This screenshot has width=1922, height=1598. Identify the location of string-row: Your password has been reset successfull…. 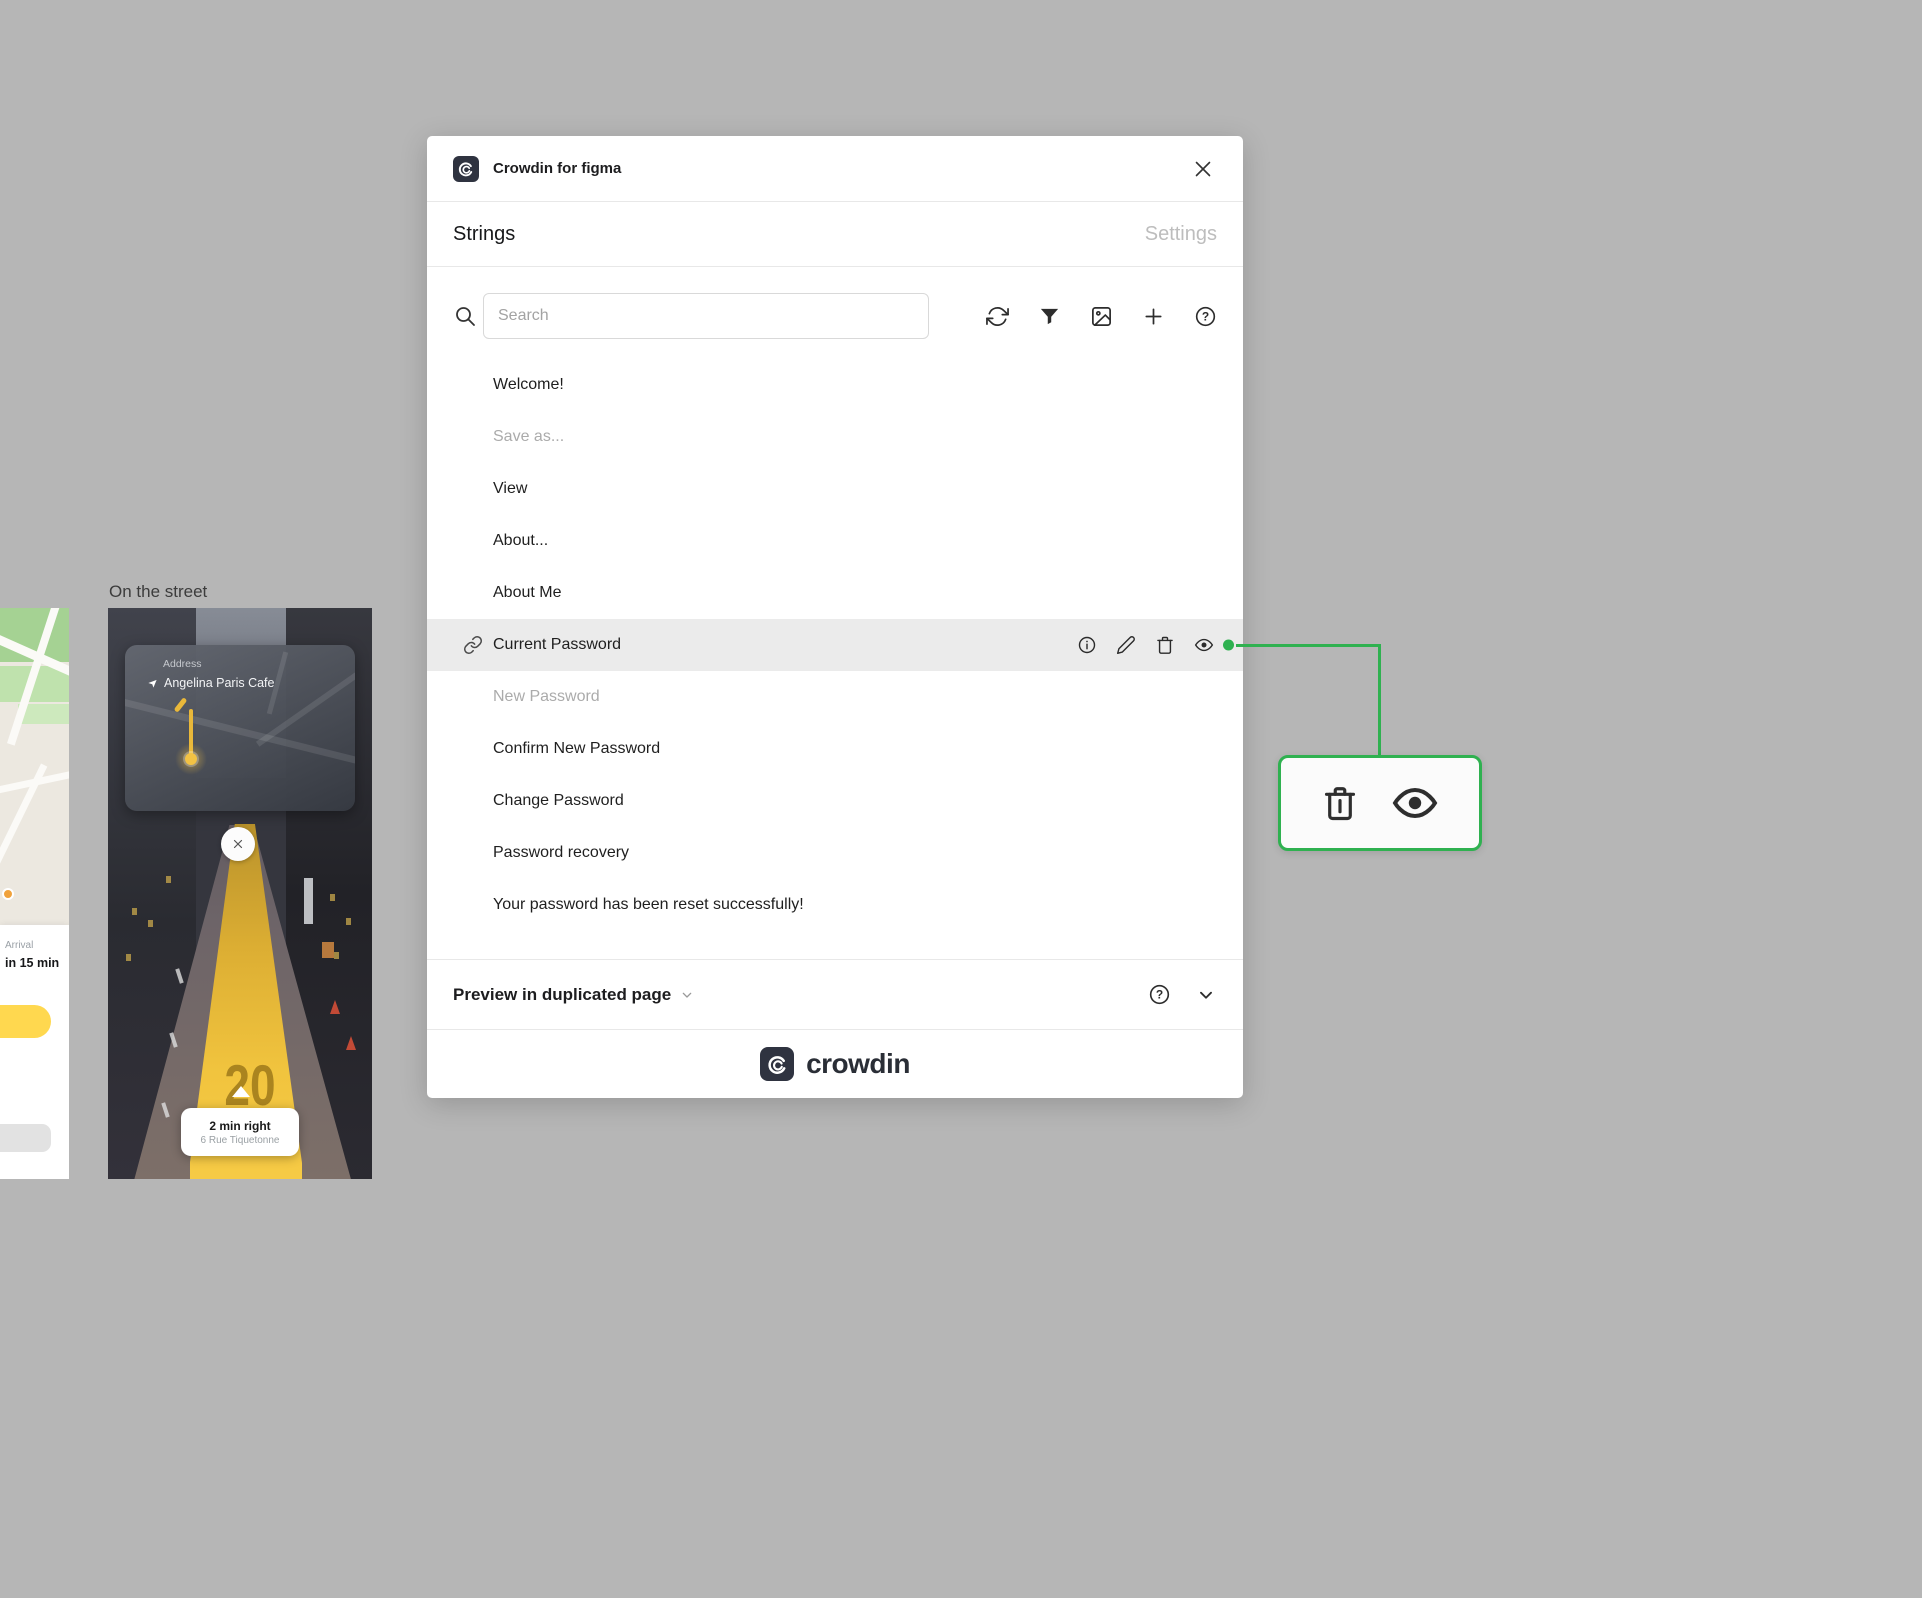
(835, 905).